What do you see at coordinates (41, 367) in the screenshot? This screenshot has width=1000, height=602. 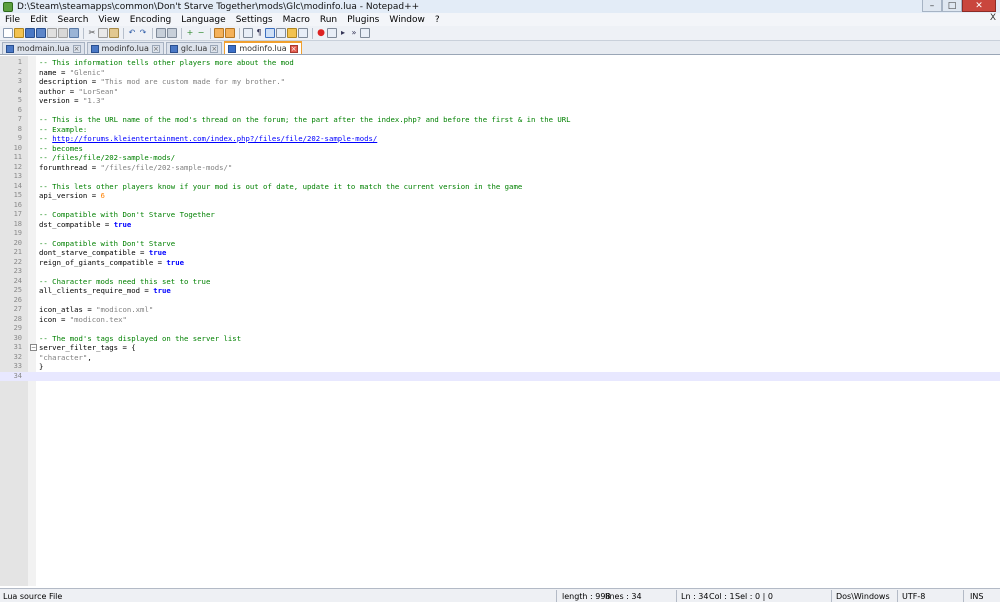 I see `code-text: }` at bounding box center [41, 367].